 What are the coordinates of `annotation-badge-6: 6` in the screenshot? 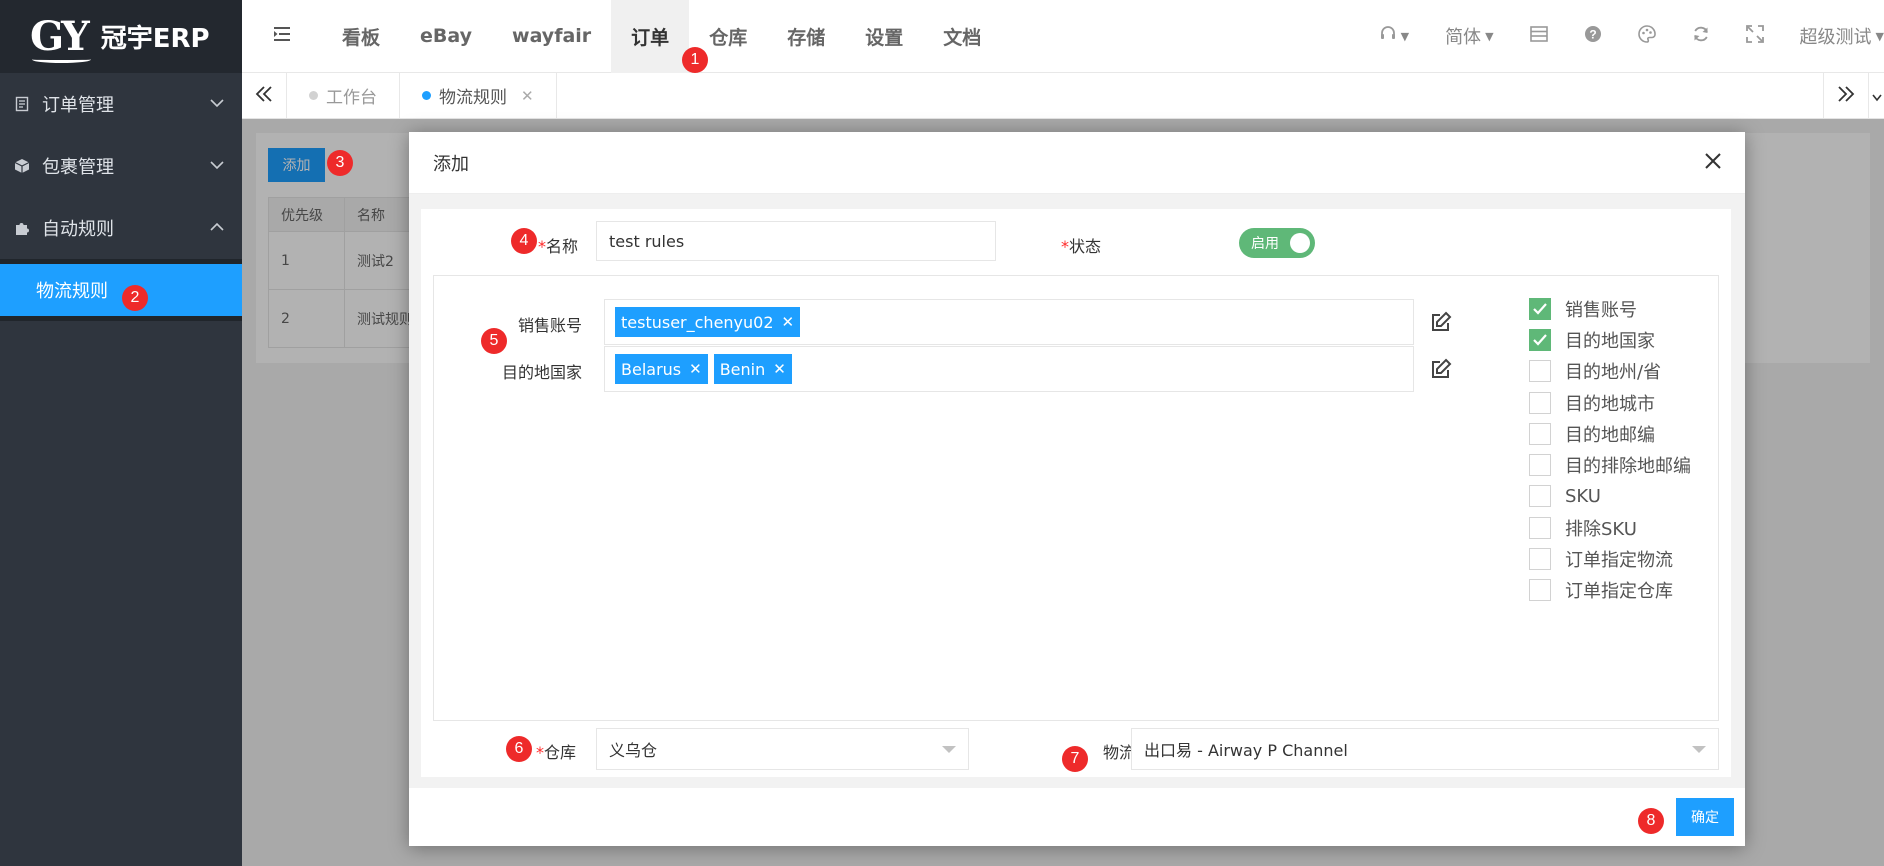 It's located at (519, 749).